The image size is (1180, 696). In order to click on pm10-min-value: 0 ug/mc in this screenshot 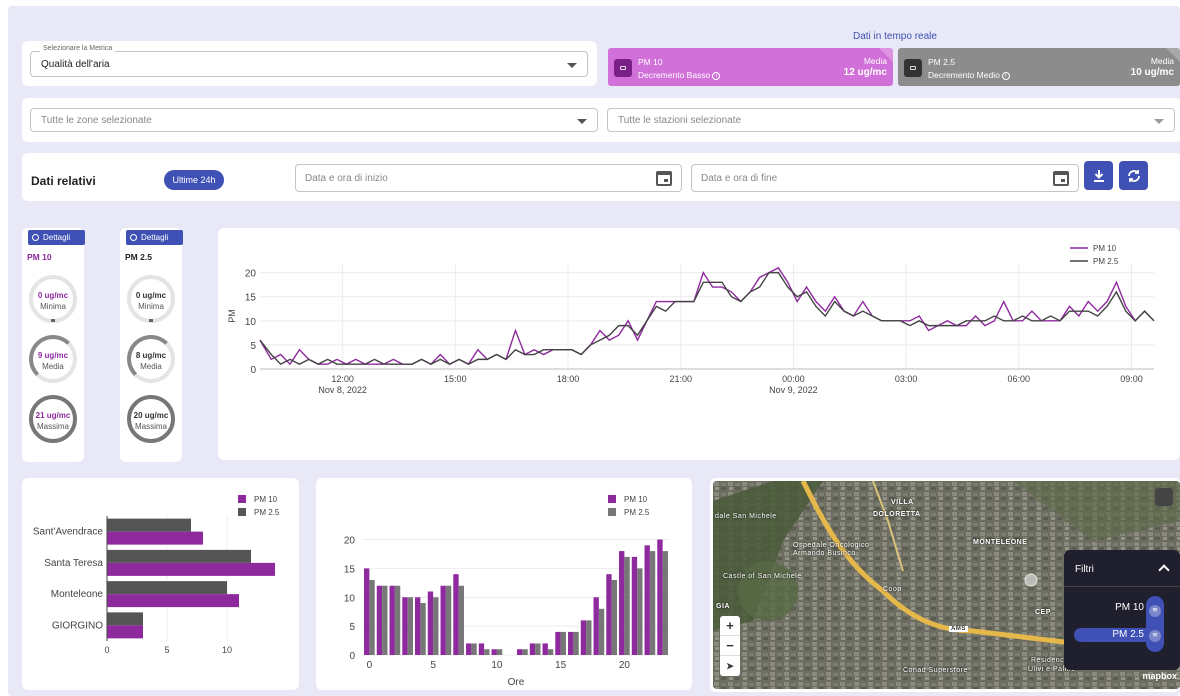, I will do `click(53, 295)`.